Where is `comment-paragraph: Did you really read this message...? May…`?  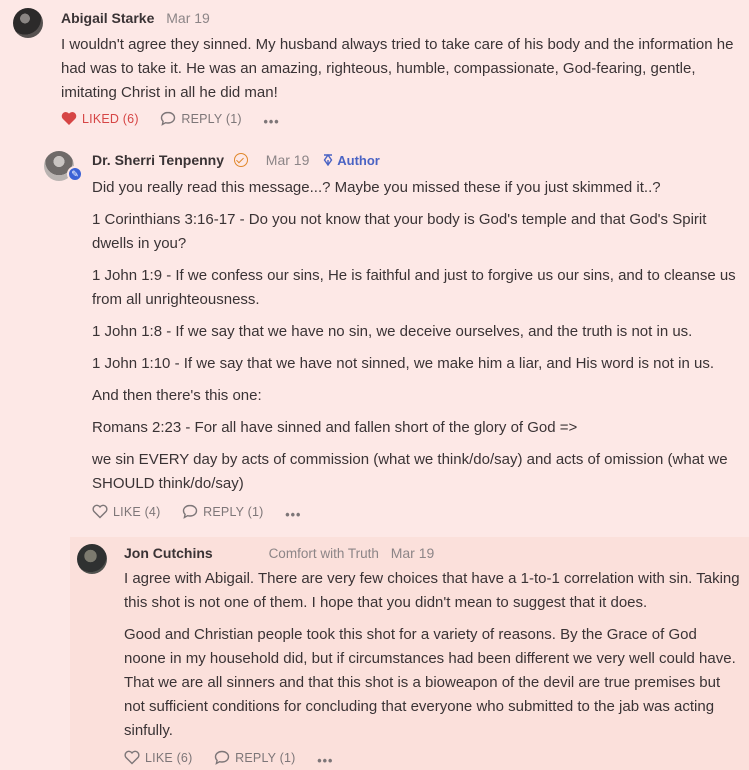
comment-paragraph: Did you really read this message...? May… is located at coordinates (376, 187).